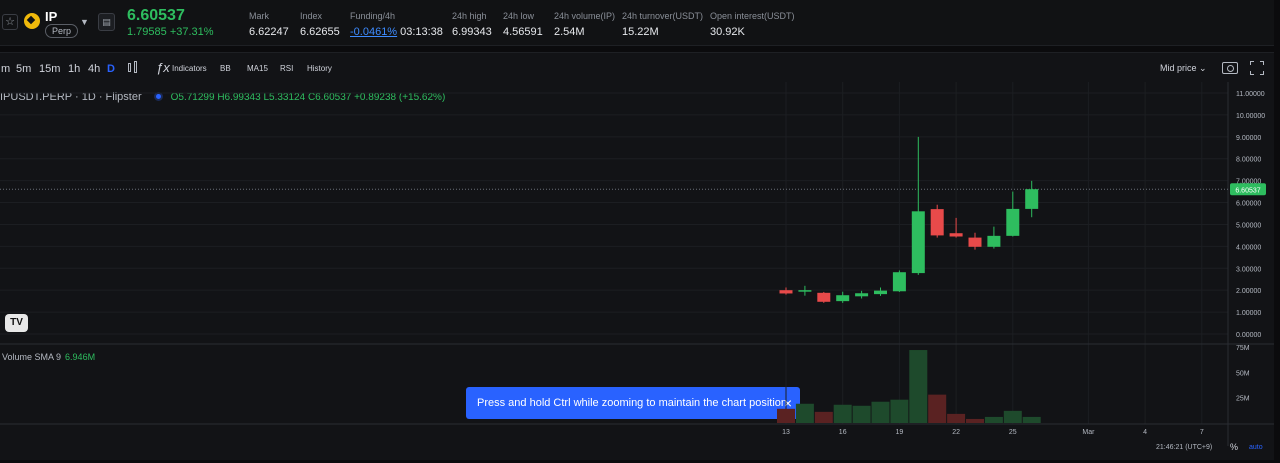  Describe the element at coordinates (156, 15) in the screenshot. I see `last-price: 6.60537` at that location.